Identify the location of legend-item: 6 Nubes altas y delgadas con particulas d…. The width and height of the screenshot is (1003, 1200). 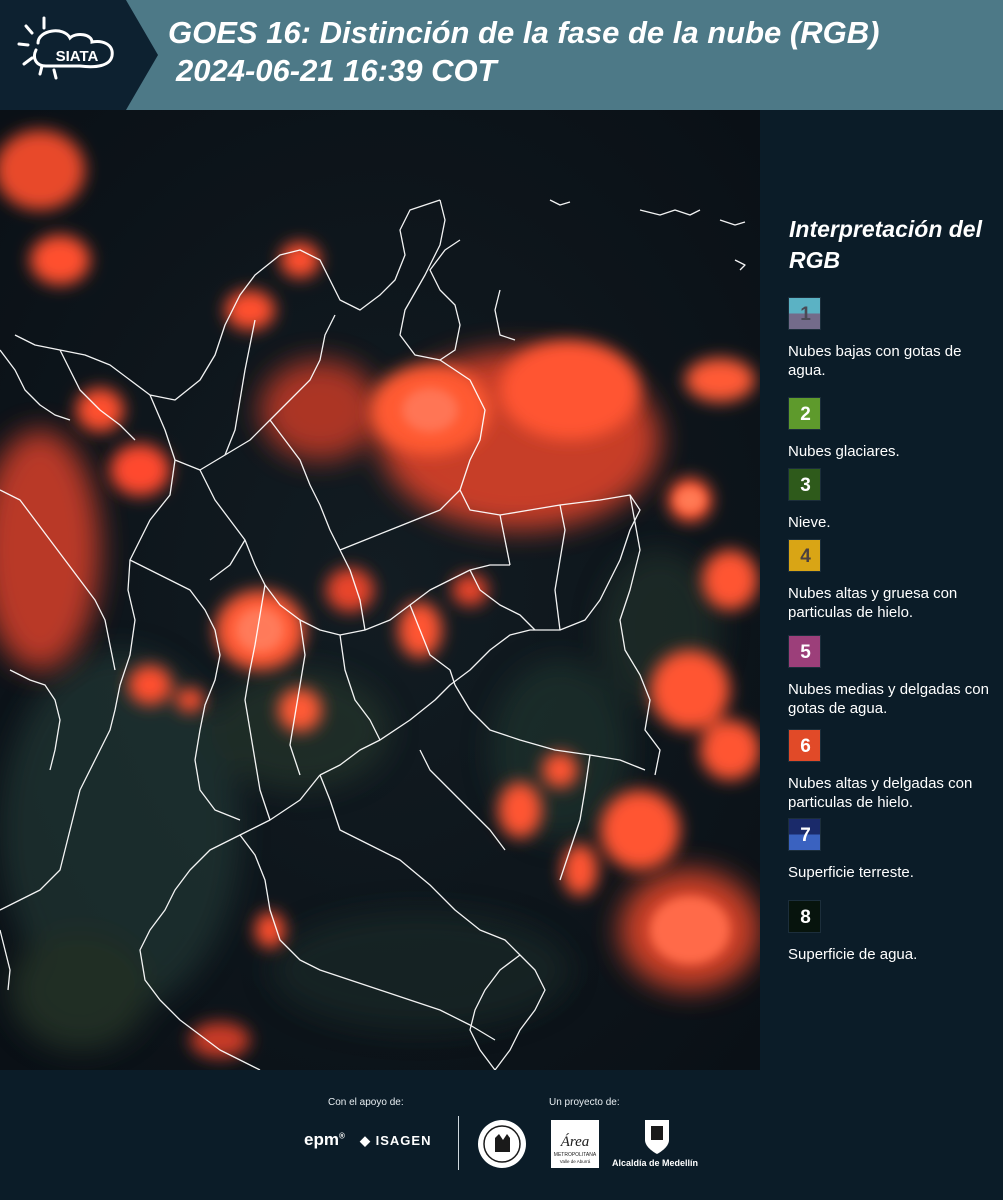
(890, 770).